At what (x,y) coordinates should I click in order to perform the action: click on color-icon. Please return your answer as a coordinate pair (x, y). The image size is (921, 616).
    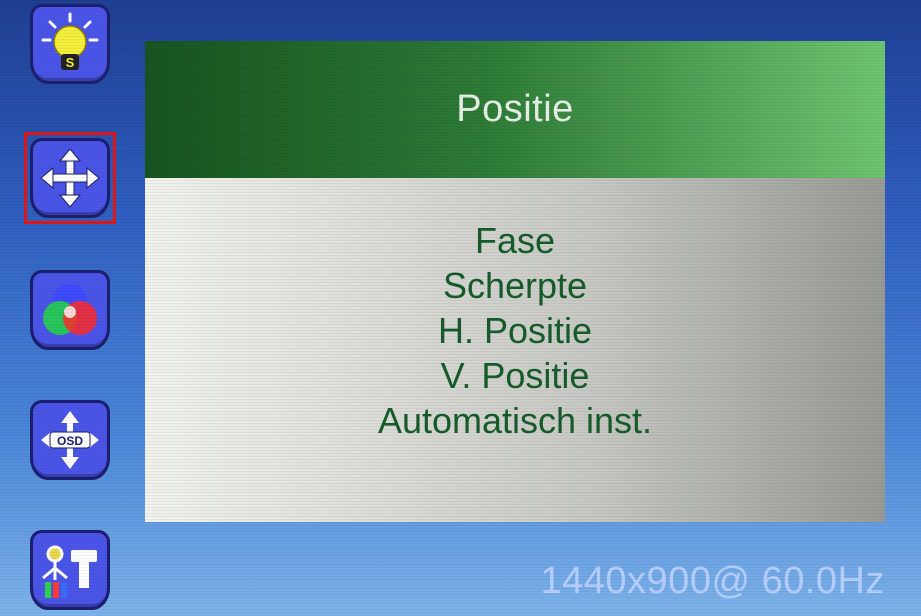
    Looking at the image, I should click on (70, 310).